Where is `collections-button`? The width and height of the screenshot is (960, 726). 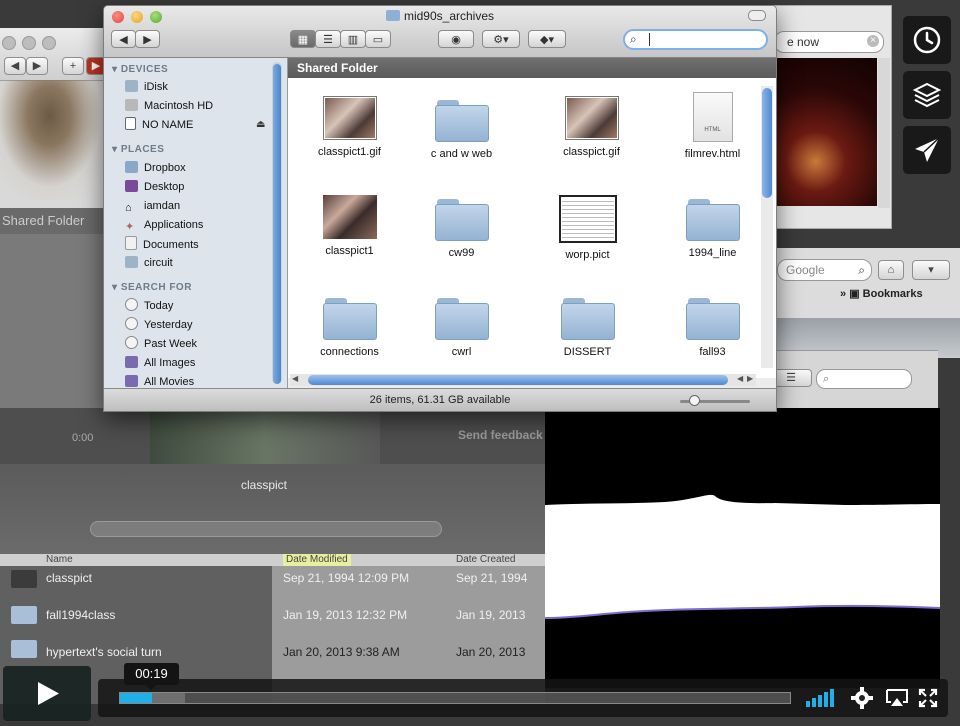
collections-button is located at coordinates (927, 95).